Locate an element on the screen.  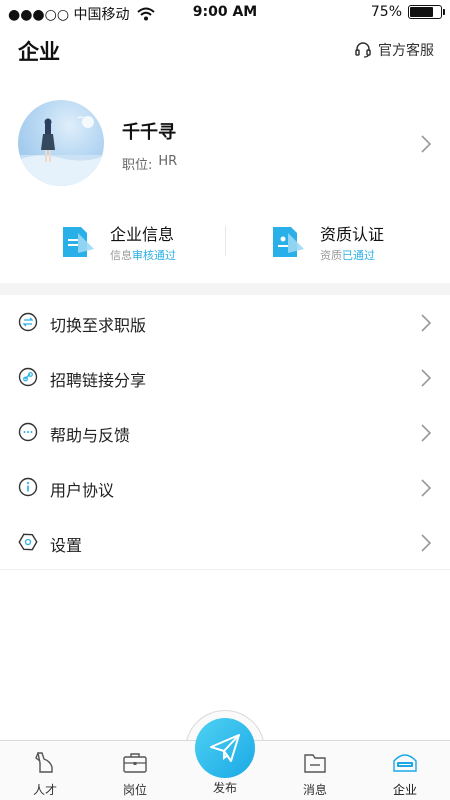
person-icon is located at coordinates (44, 762).